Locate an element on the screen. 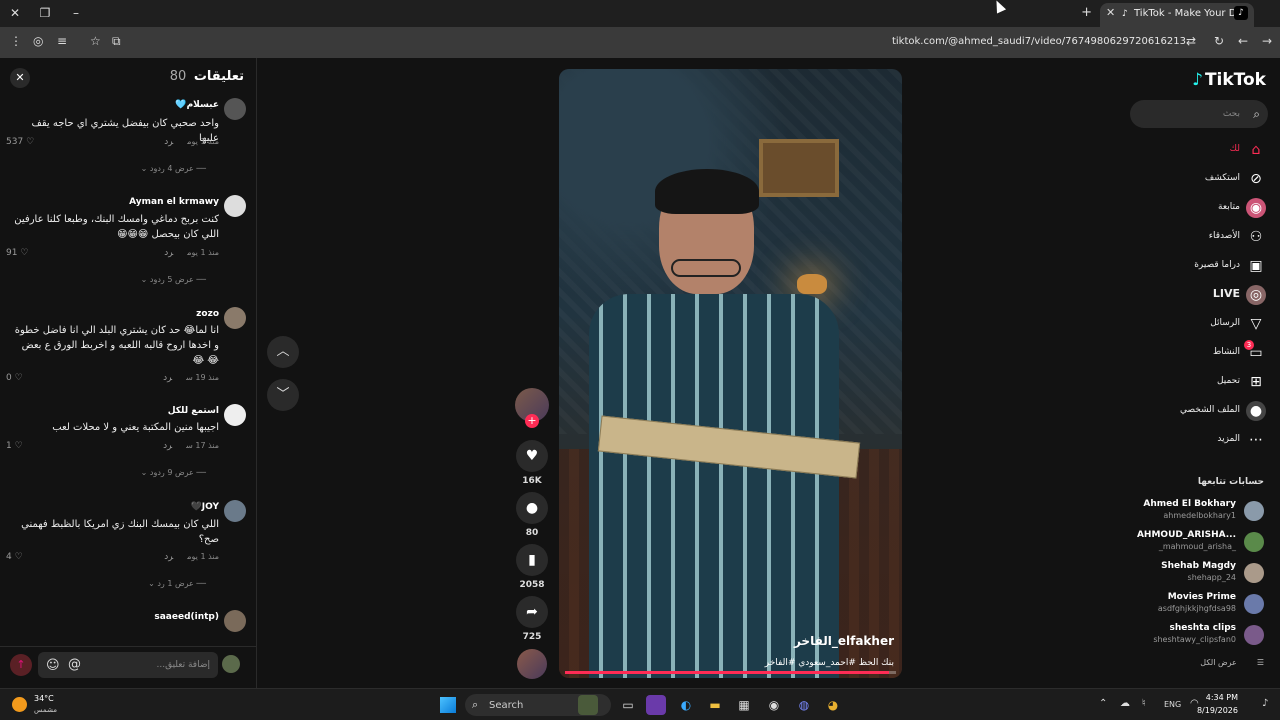  view-replies-button: ── عرض 9 ردود ⌄ is located at coordinates (173, 472).